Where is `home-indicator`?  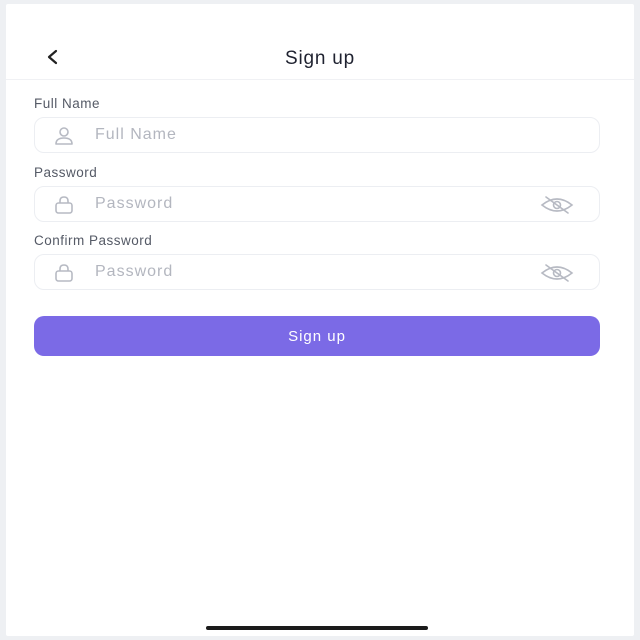 home-indicator is located at coordinates (317, 628).